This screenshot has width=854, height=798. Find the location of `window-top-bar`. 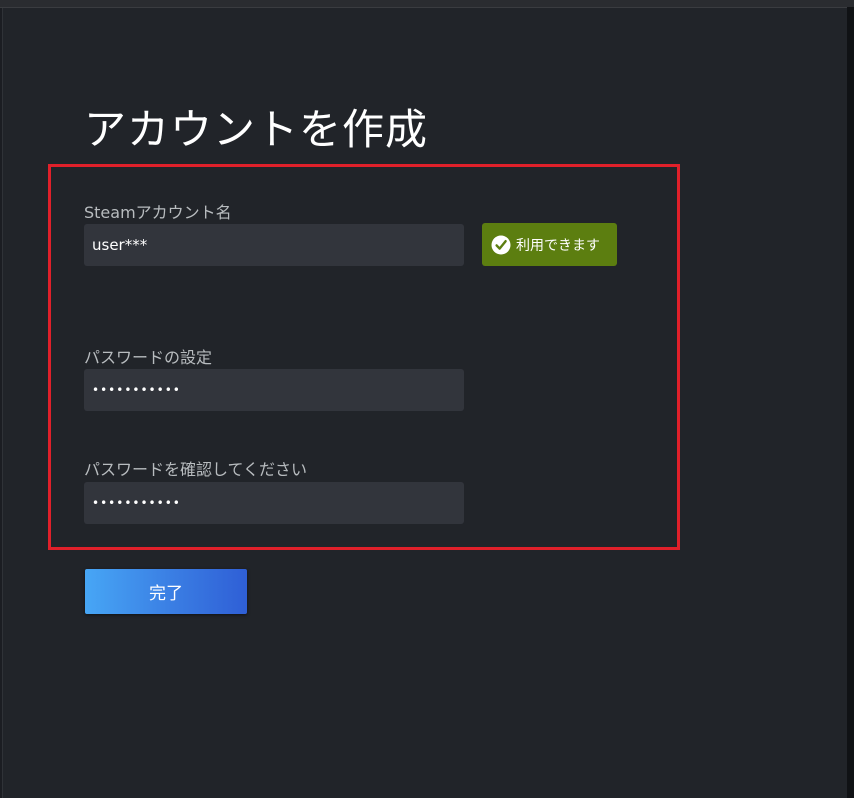

window-top-bar is located at coordinates (427, 4).